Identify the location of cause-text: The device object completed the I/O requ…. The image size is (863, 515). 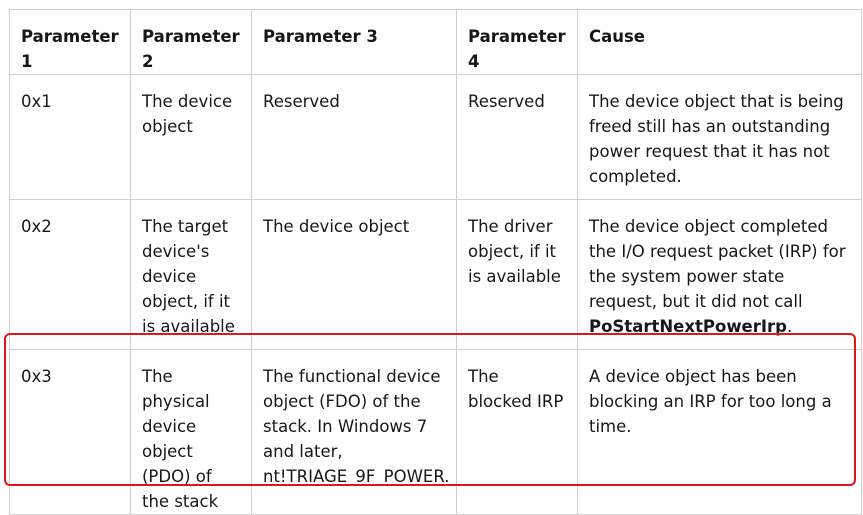
(717, 264).